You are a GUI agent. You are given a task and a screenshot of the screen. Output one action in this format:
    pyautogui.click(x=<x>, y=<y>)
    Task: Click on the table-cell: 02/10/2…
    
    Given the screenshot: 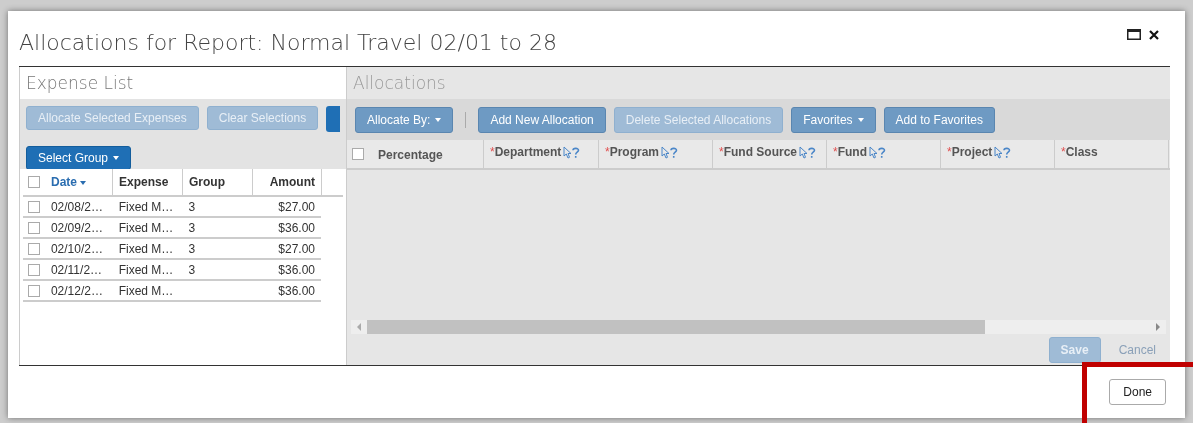 What is the action you would take?
    pyautogui.click(x=76, y=248)
    